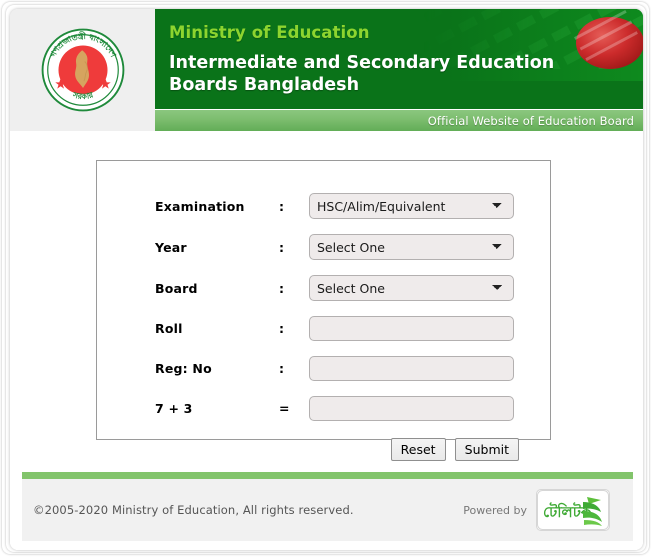 Image resolution: width=651 pixels, height=558 pixels. I want to click on form-row-captcha: 7 + 3 =, so click(337, 416).